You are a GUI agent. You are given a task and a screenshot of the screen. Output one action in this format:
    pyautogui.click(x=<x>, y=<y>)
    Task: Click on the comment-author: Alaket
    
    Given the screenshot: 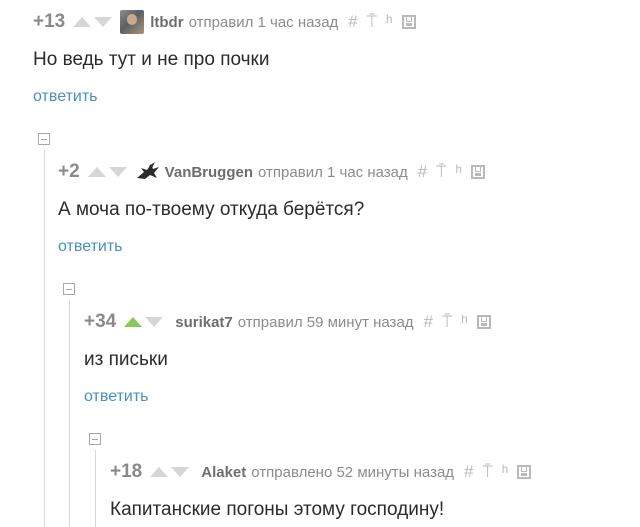 What is the action you would take?
    pyautogui.click(x=223, y=472)
    